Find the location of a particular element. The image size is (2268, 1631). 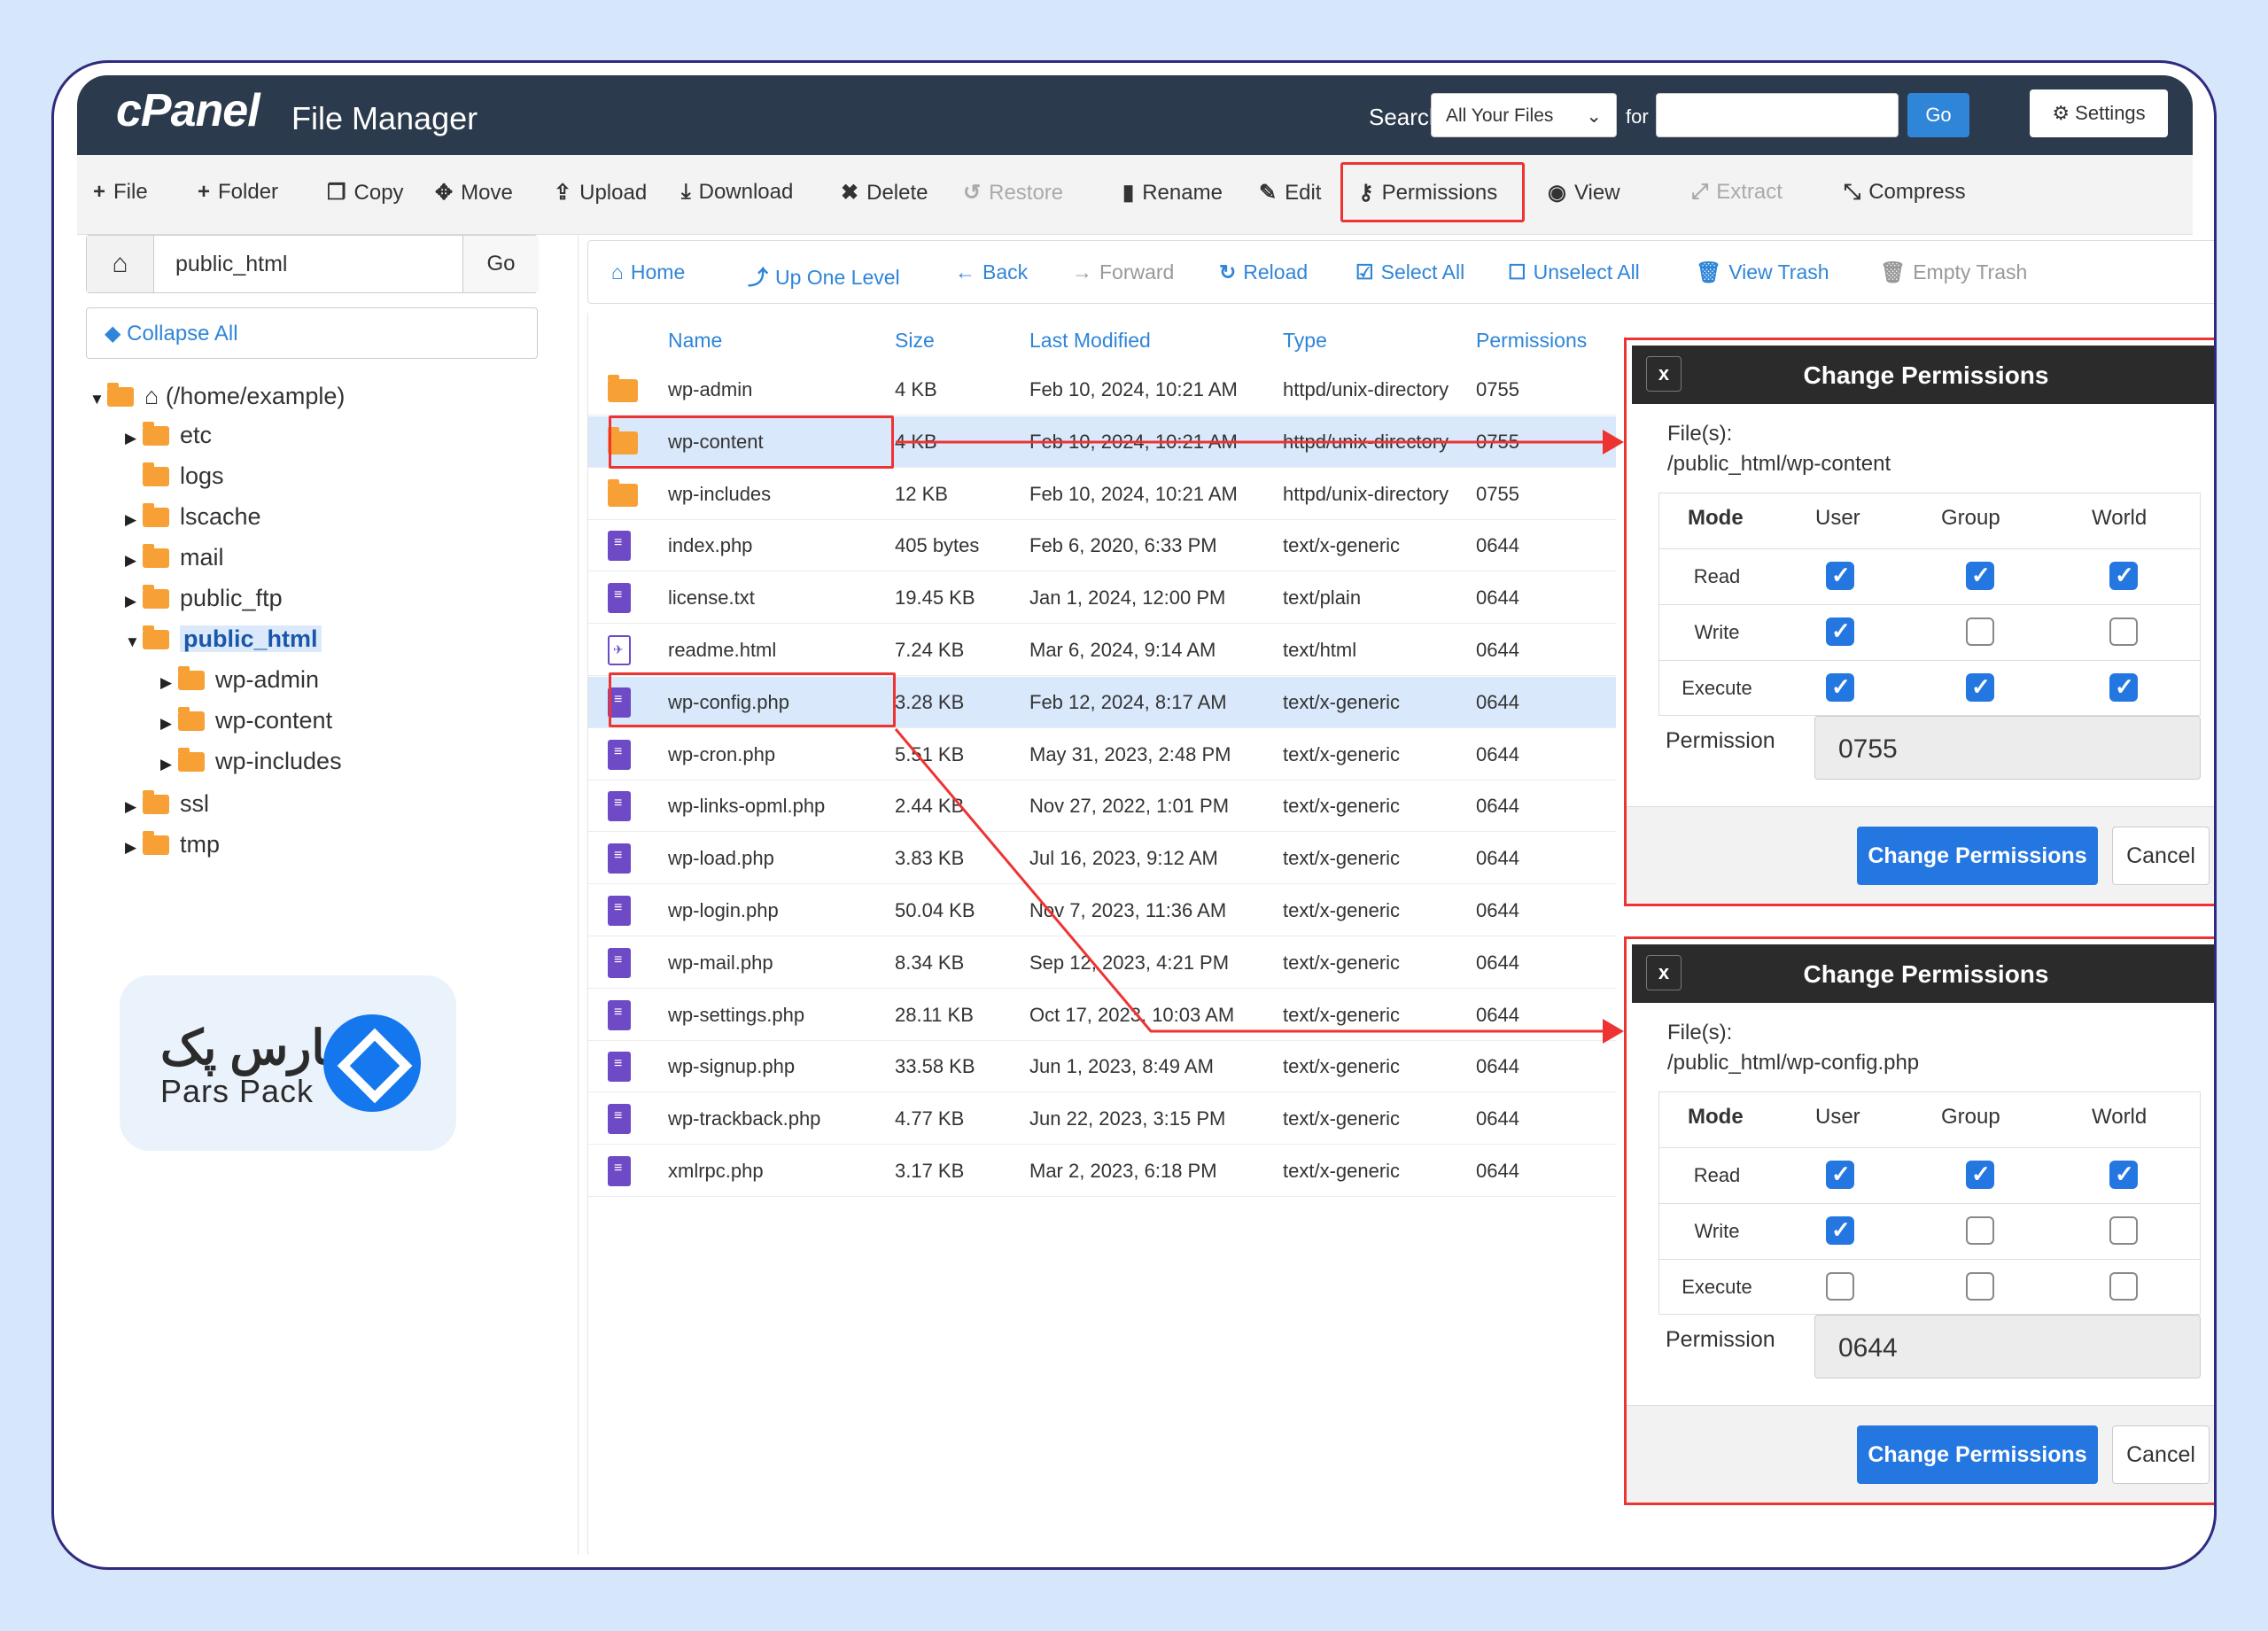

annotation-arrows is located at coordinates (1259, 737).